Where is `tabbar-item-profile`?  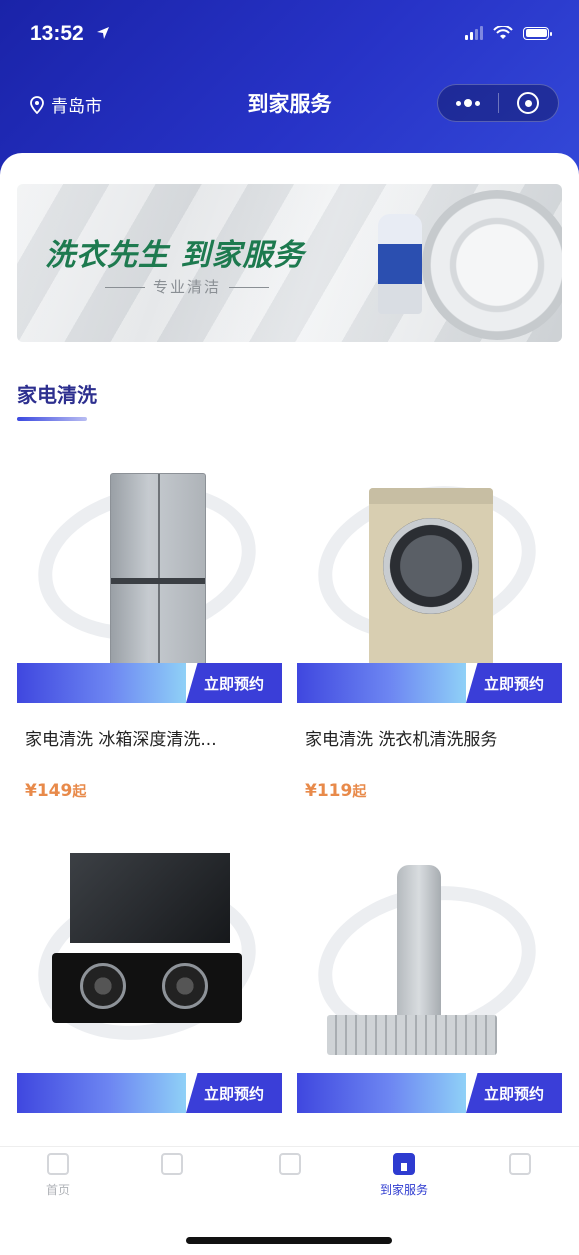
tabbar-item-profile is located at coordinates (520, 1167).